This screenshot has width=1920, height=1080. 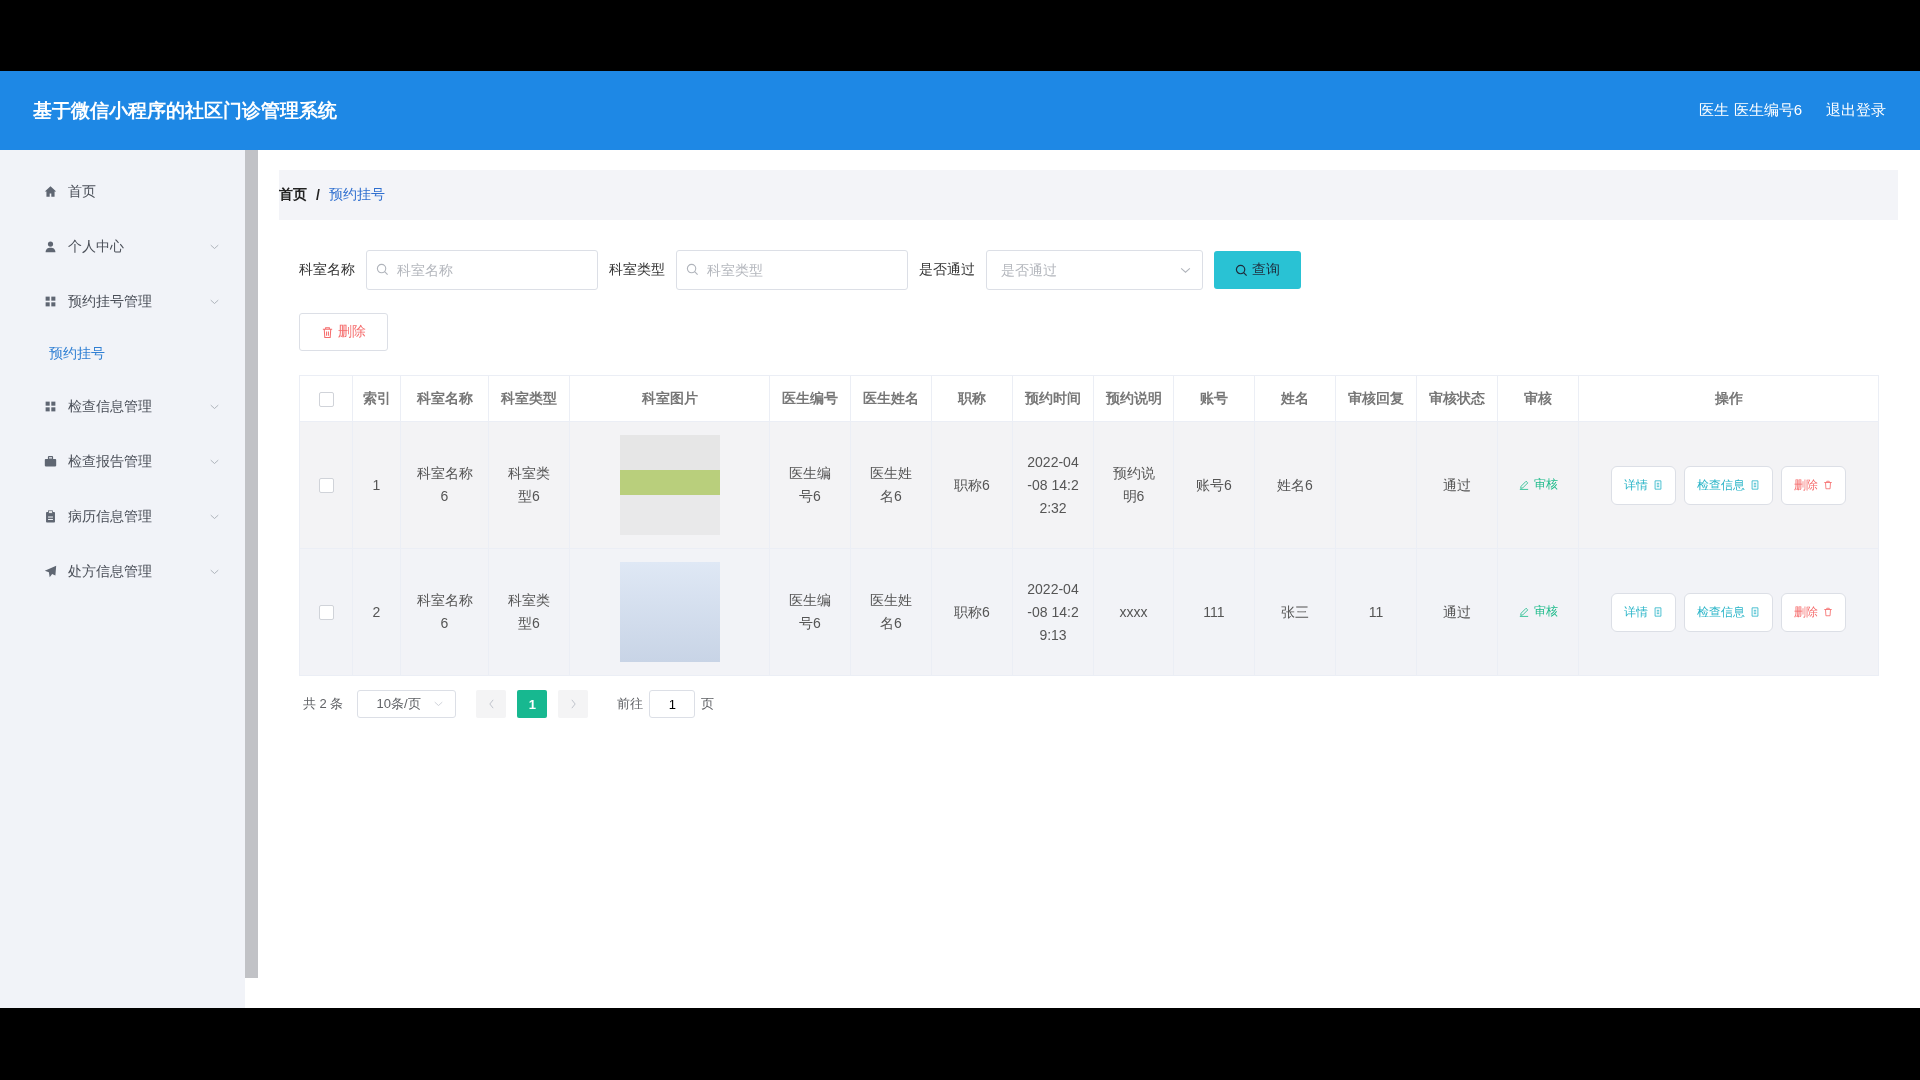 I want to click on column-header: 索引, so click(x=376, y=398).